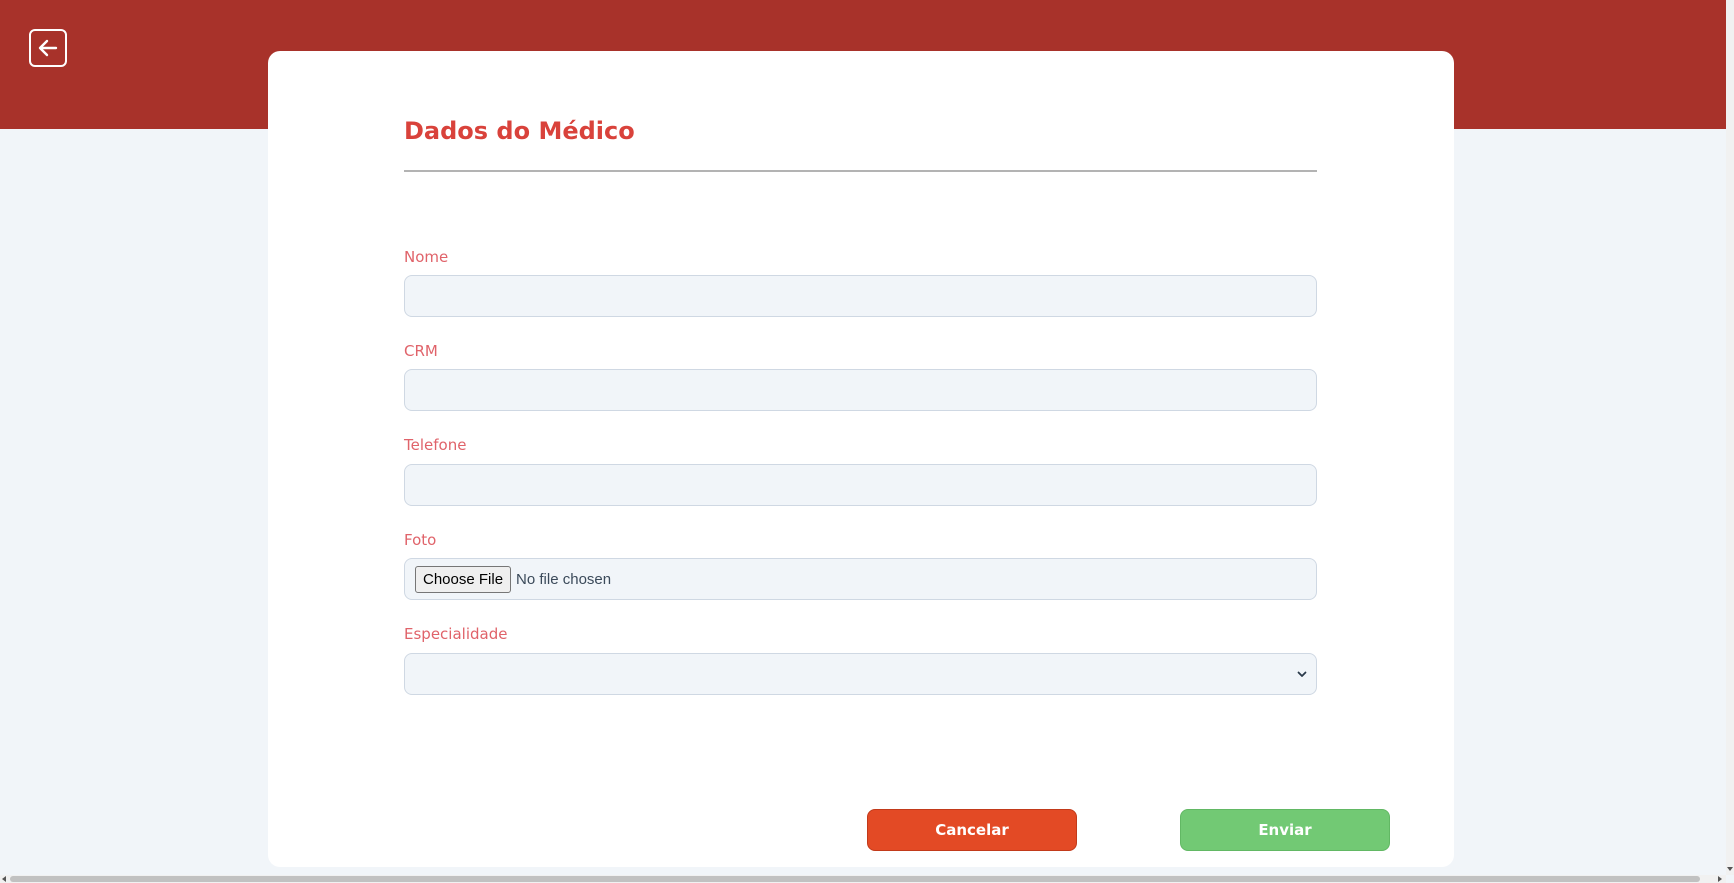  Describe the element at coordinates (860, 579) in the screenshot. I see `foto-file-input: Choose File No file chosen` at that location.